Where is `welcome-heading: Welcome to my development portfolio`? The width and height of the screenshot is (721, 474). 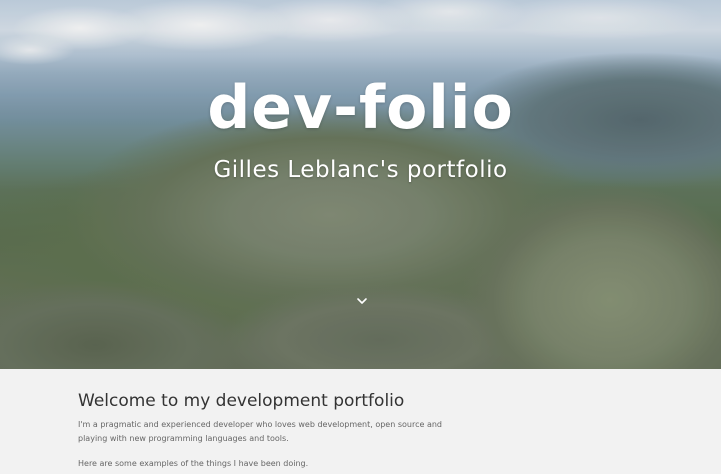 welcome-heading: Welcome to my development portfolio is located at coordinates (241, 401).